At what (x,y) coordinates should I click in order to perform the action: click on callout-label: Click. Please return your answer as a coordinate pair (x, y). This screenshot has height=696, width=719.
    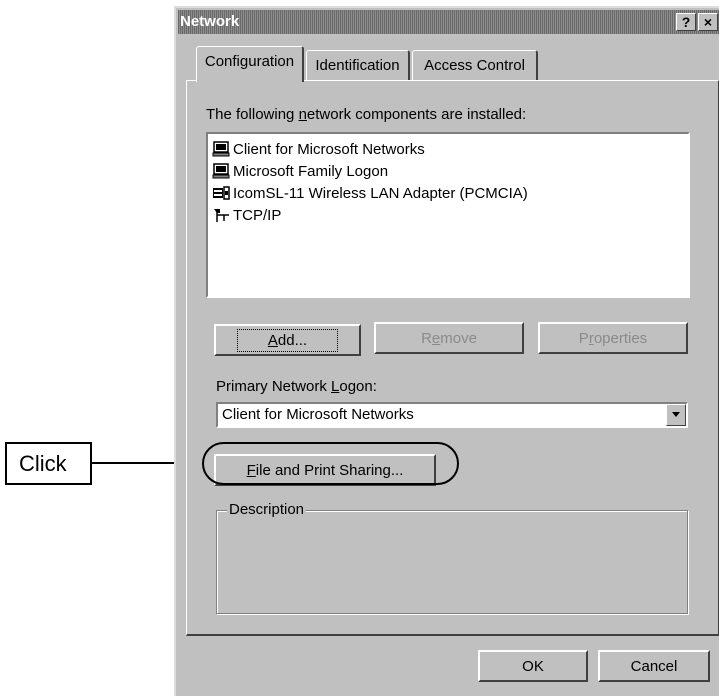
    Looking at the image, I should click on (43, 463).